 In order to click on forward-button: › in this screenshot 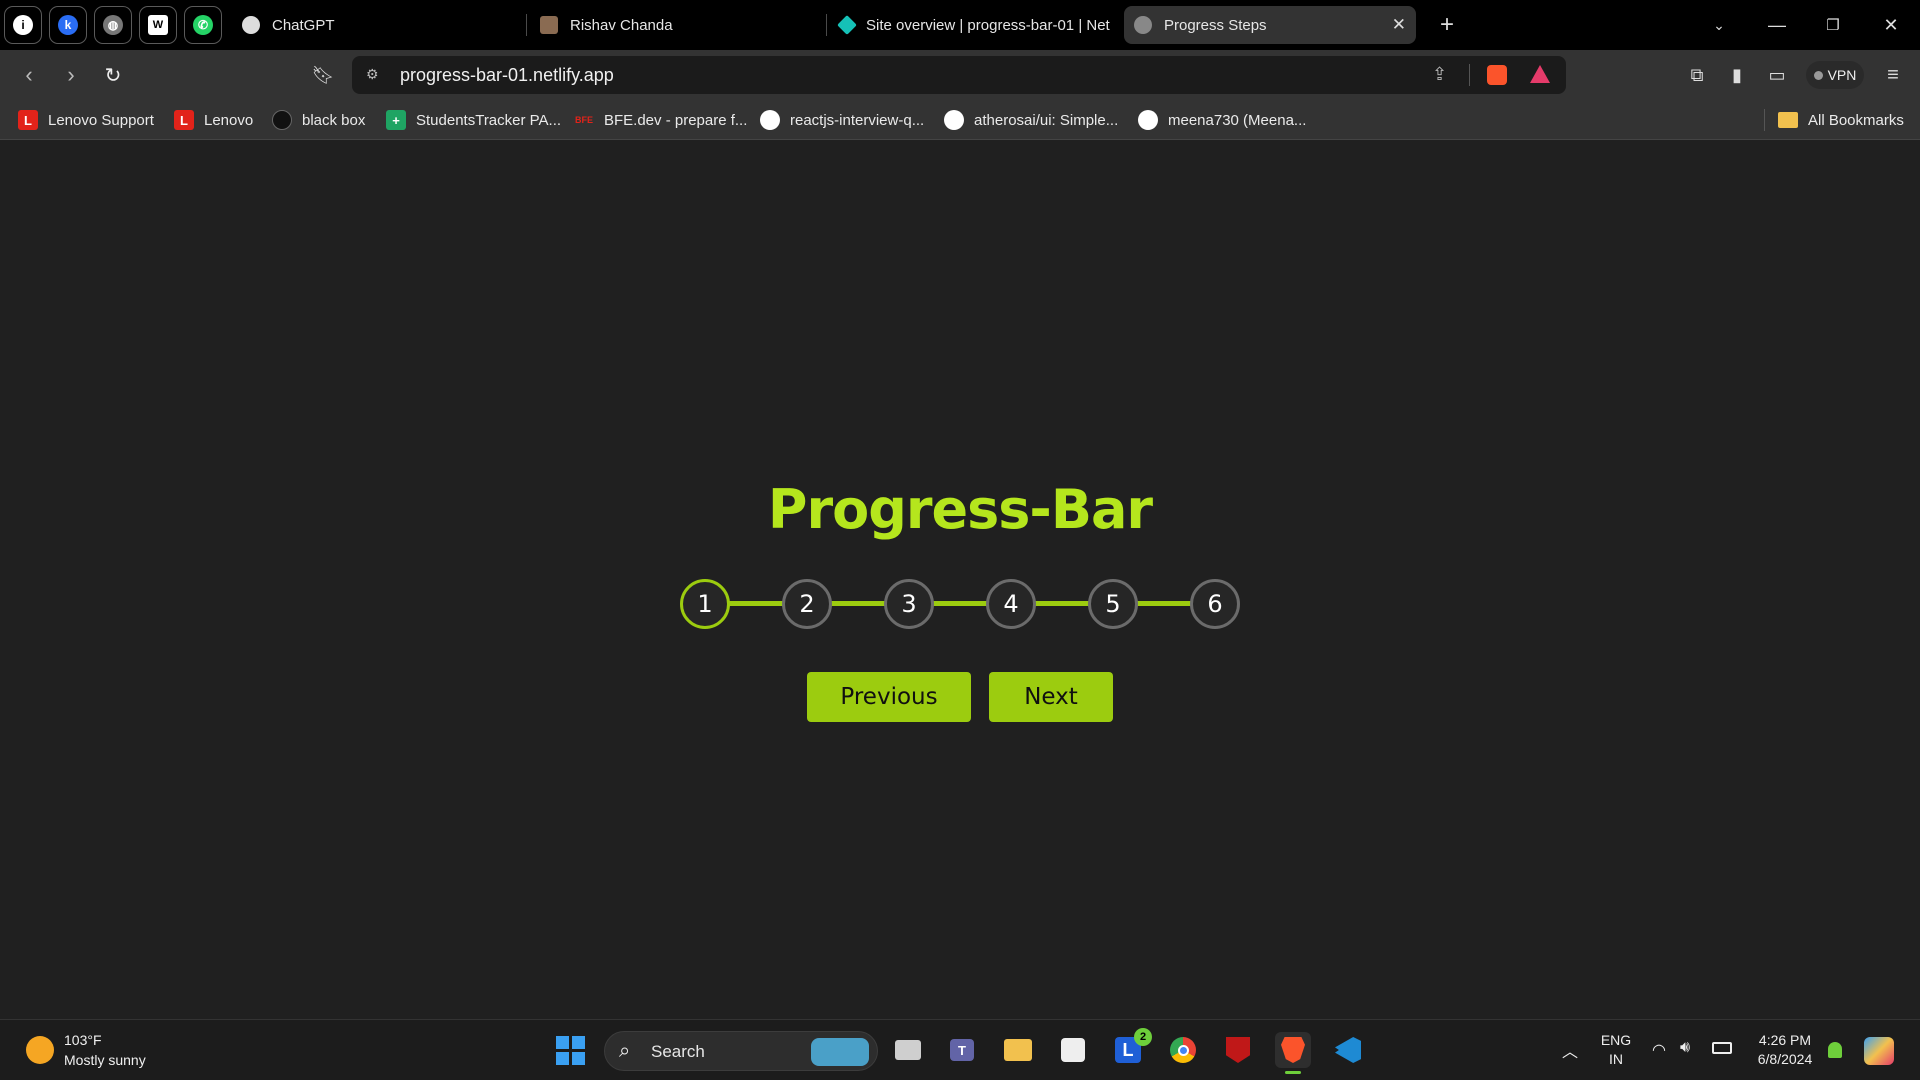, I will do `click(71, 75)`.